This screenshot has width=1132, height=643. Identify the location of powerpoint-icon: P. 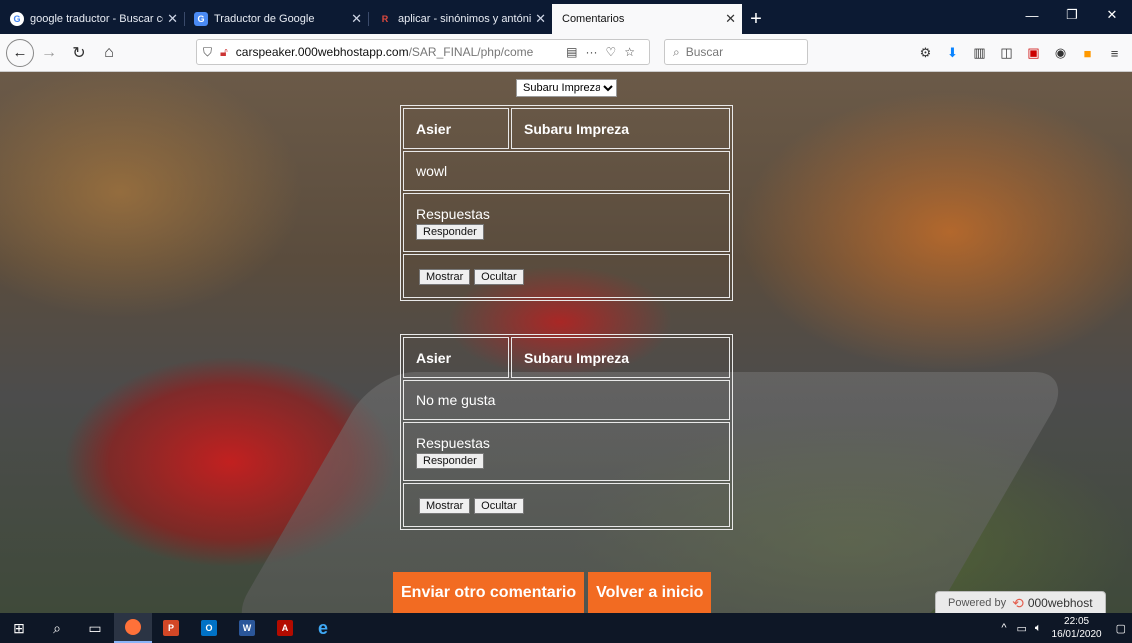
(171, 628).